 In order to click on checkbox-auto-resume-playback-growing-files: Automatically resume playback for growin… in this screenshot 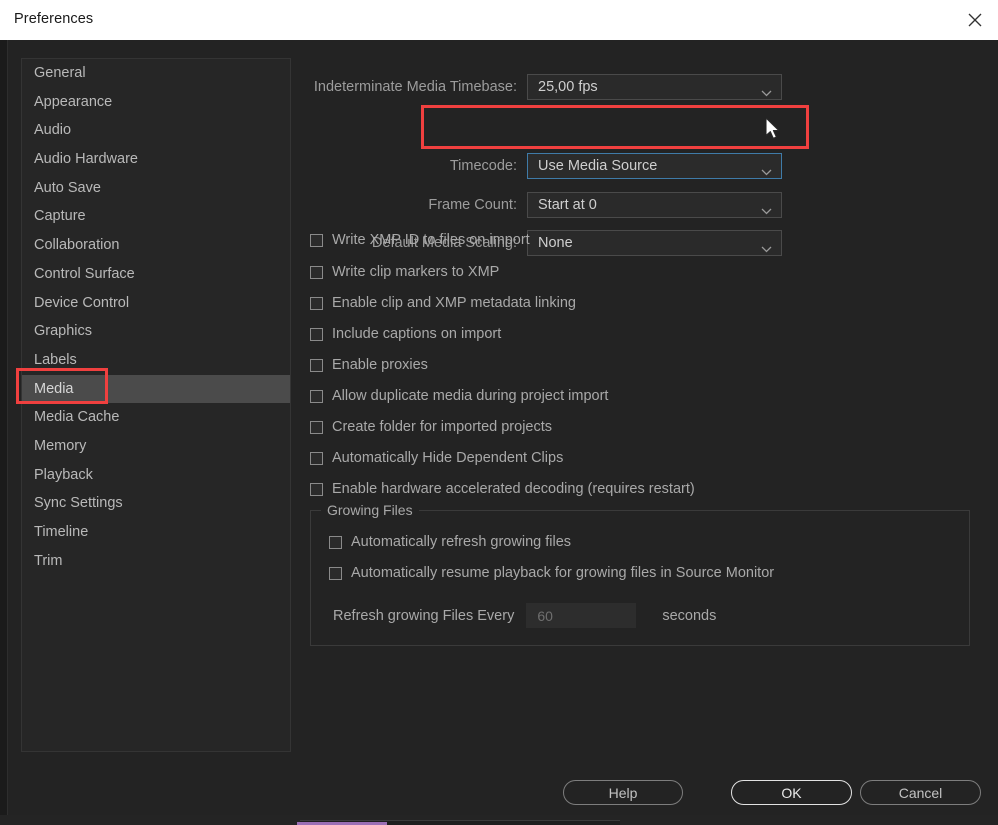, I will do `click(551, 573)`.